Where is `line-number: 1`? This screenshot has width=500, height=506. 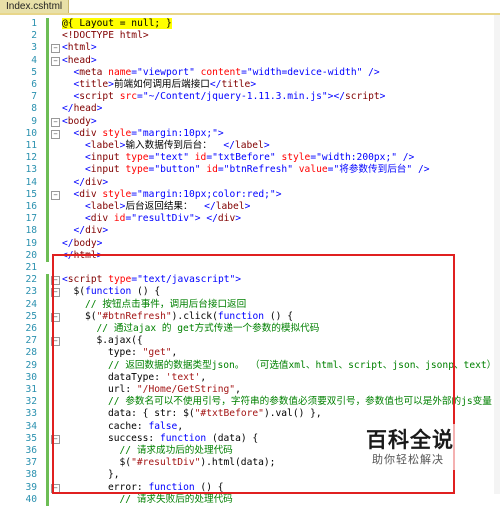 line-number: 1 is located at coordinates (34, 23).